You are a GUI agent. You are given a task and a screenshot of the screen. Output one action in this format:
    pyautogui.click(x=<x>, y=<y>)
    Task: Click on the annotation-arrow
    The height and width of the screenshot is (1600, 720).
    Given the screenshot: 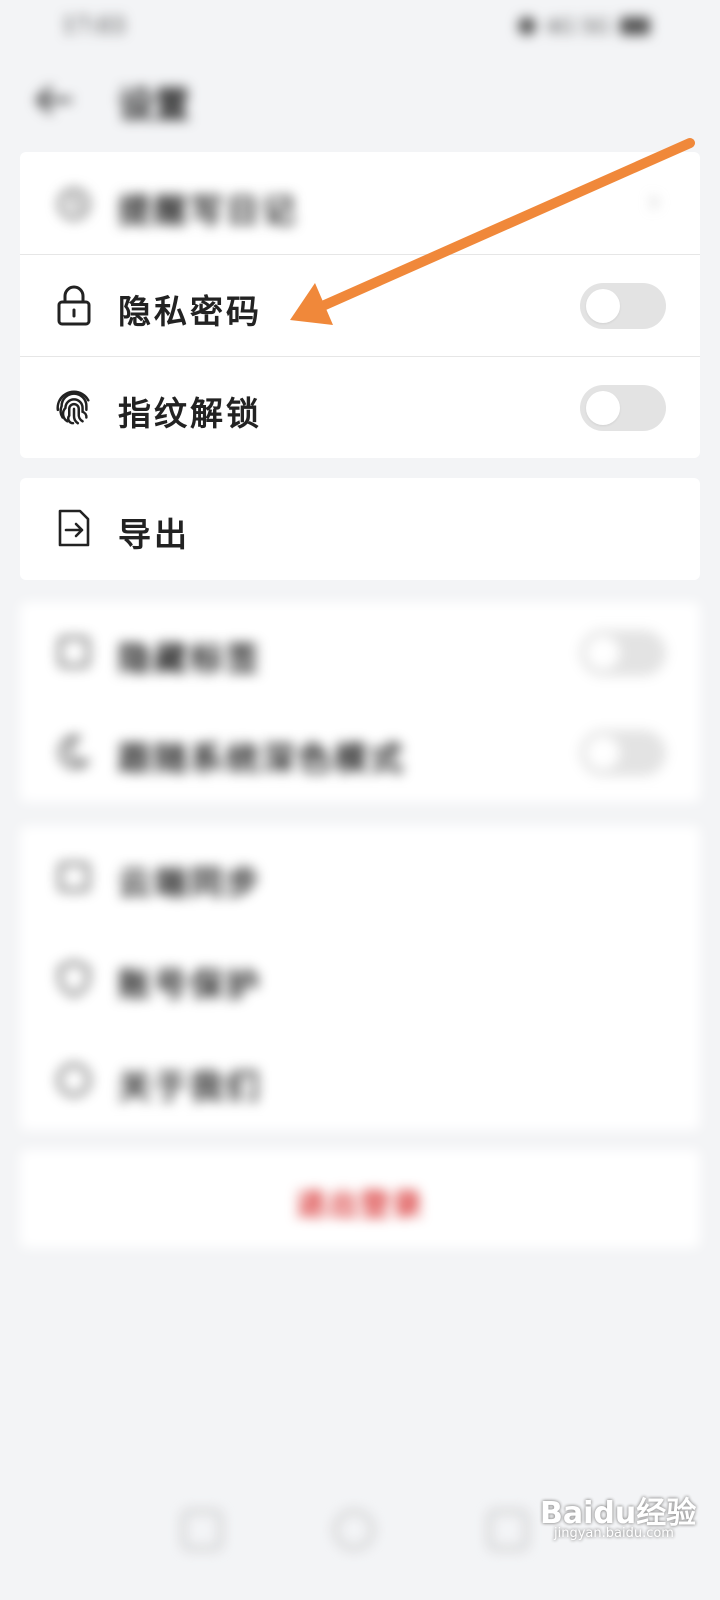 What is the action you would take?
    pyautogui.click(x=492, y=231)
    